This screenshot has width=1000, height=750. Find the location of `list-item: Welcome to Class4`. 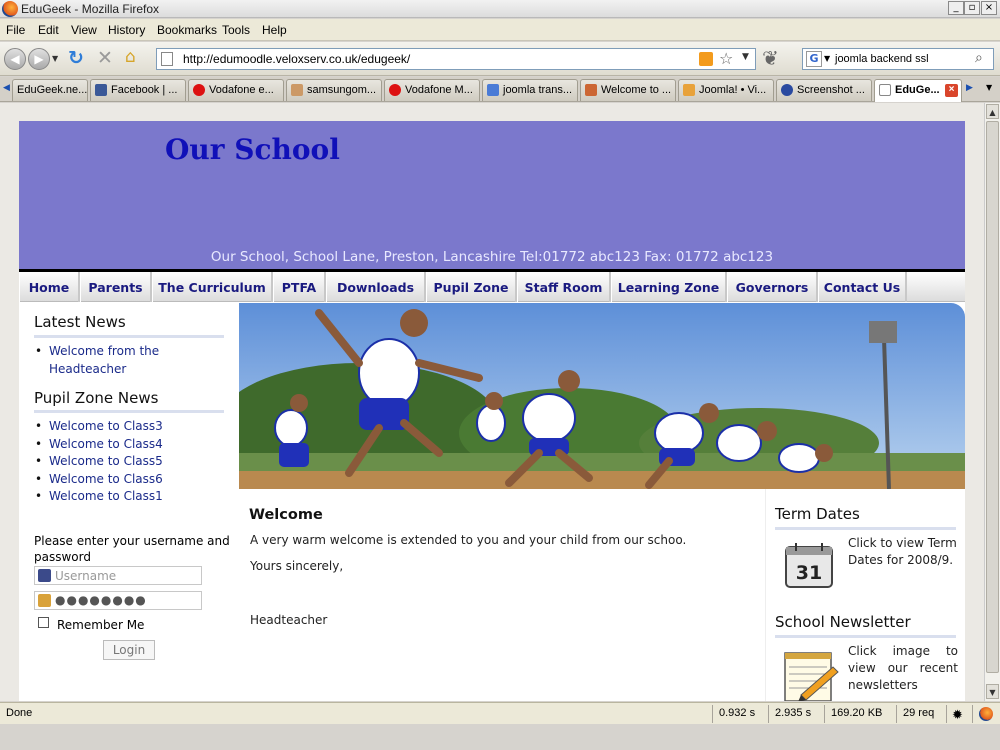

list-item: Welcome to Class4 is located at coordinates (99, 445).